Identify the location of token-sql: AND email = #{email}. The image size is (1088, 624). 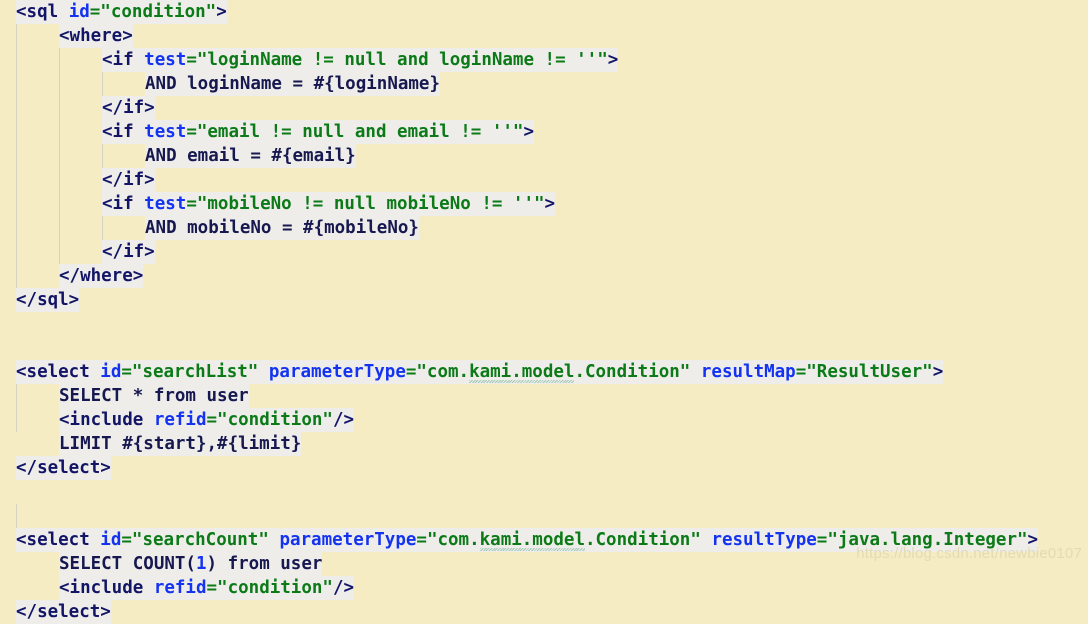
(250, 156).